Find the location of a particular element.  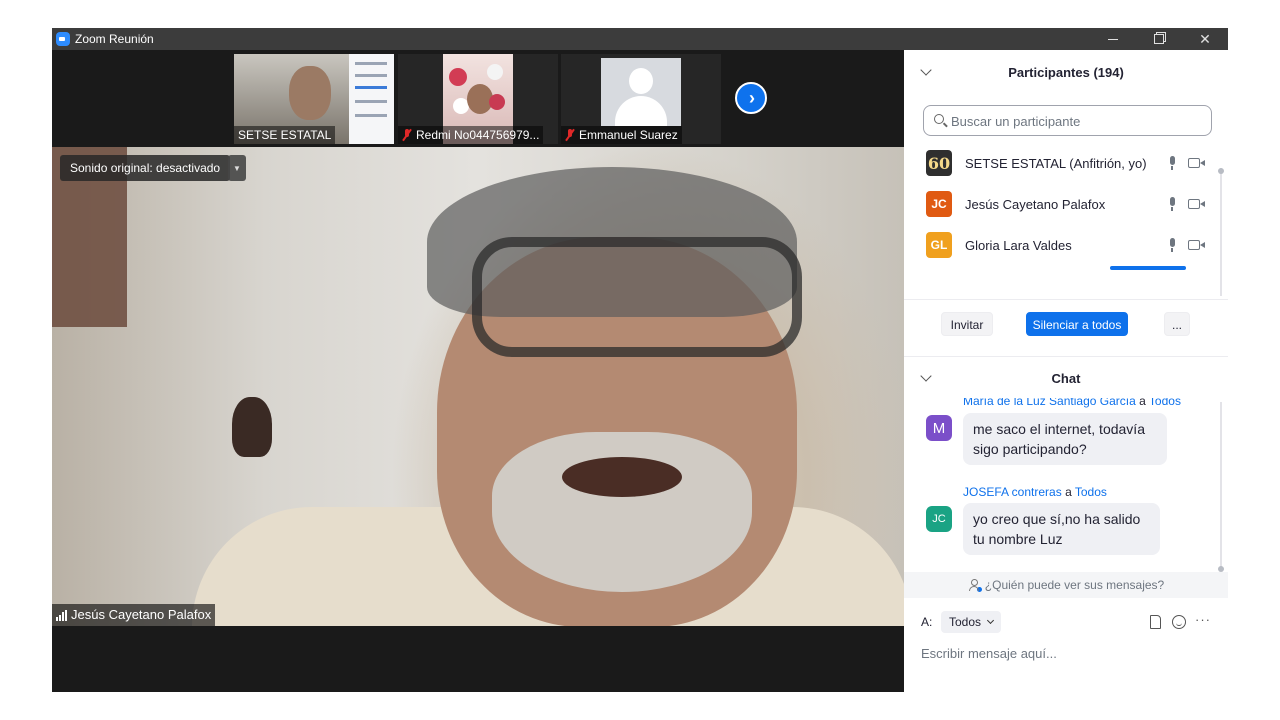

search-icon is located at coordinates (939, 119).